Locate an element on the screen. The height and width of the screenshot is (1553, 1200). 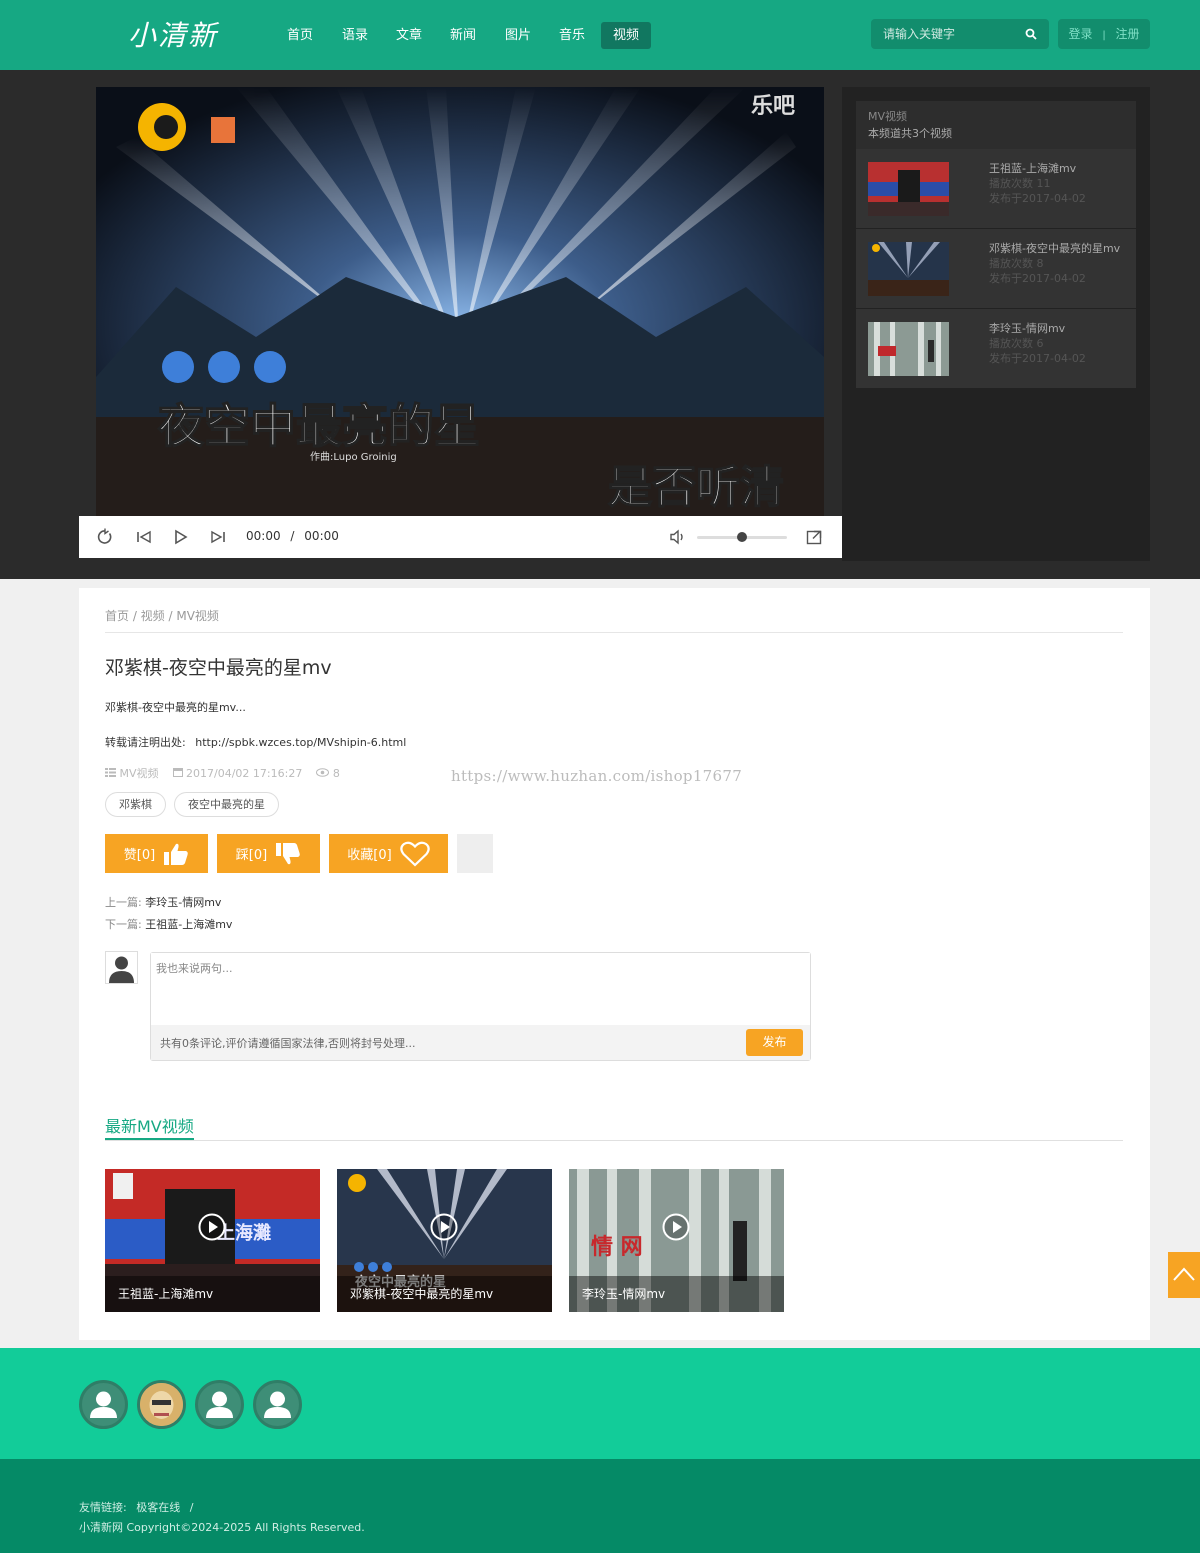
search-box is located at coordinates (960, 34).